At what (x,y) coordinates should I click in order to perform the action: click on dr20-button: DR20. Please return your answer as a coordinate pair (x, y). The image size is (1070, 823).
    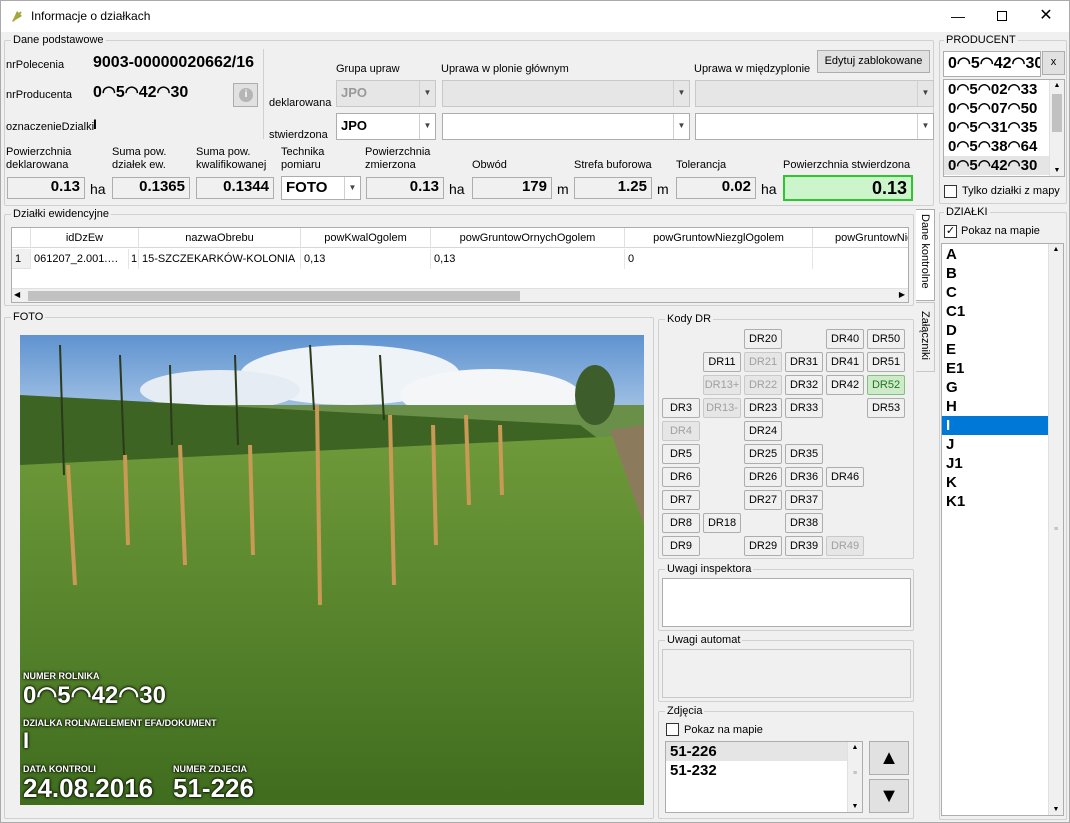
    Looking at the image, I should click on (763, 339).